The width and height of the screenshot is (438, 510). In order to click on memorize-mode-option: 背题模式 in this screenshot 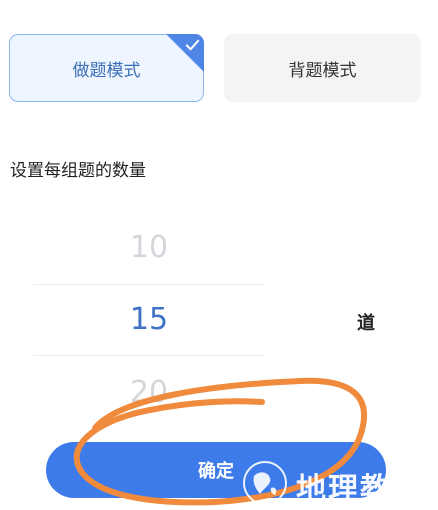, I will do `click(322, 68)`.